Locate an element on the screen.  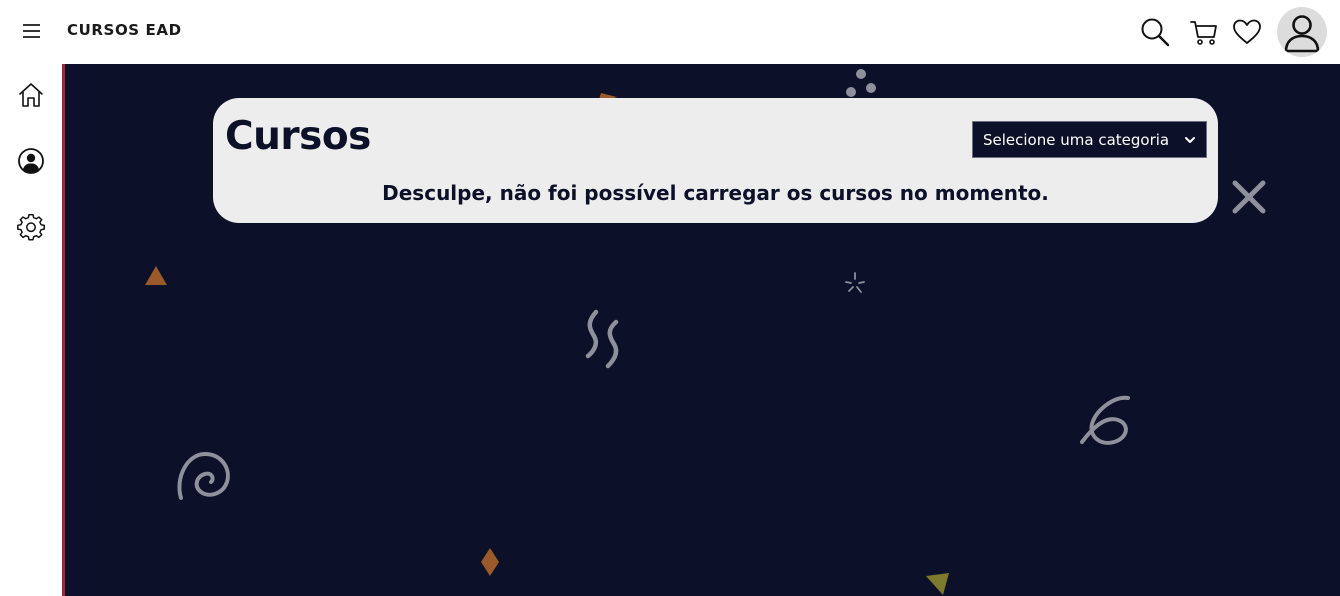
home-icon is located at coordinates (31, 95).